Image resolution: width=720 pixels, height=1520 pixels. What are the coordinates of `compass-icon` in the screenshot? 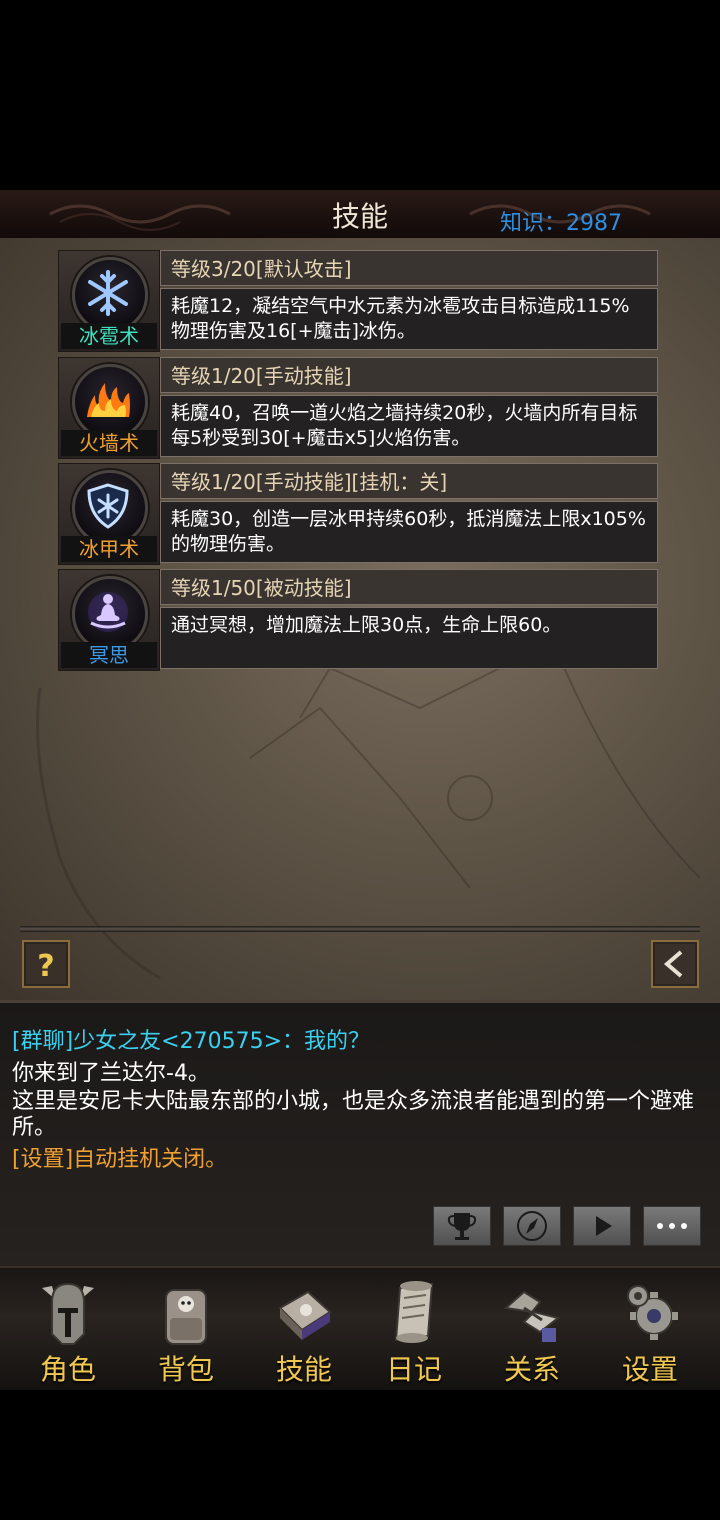 It's located at (532, 1226).